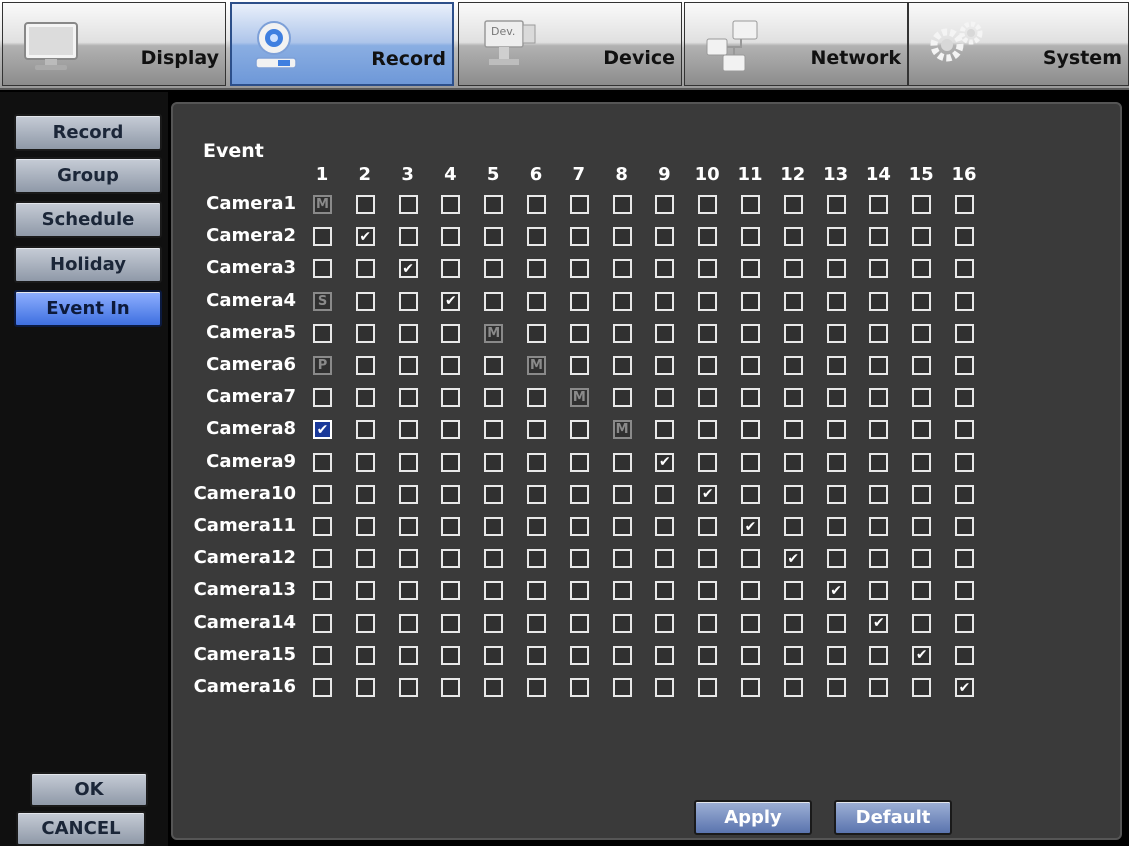 The width and height of the screenshot is (1129, 846). Describe the element at coordinates (114, 44) in the screenshot. I see `tab-display: Display` at that location.